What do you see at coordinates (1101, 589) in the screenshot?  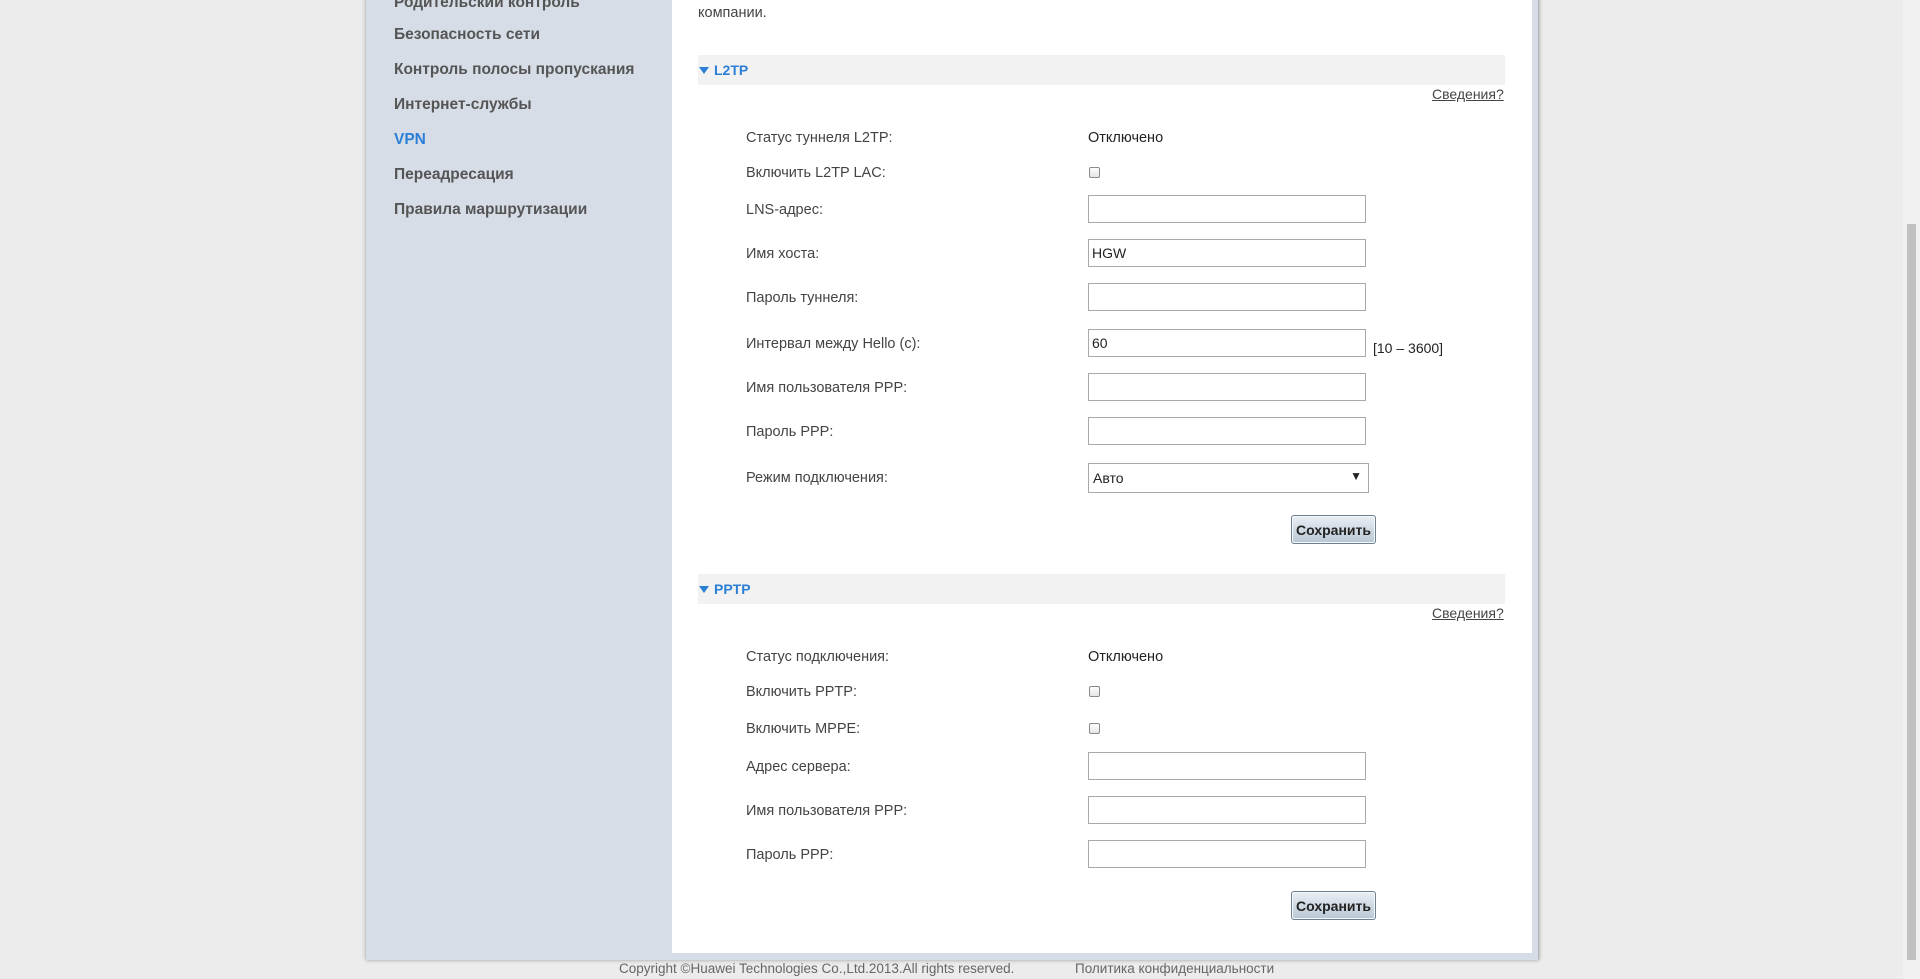 I see `pptp-section-header: PPTP` at bounding box center [1101, 589].